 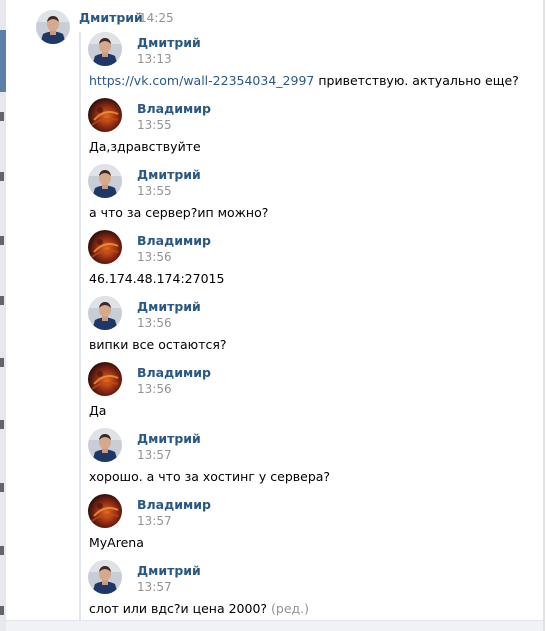 I want to click on message-time: 14:25, so click(x=156, y=18).